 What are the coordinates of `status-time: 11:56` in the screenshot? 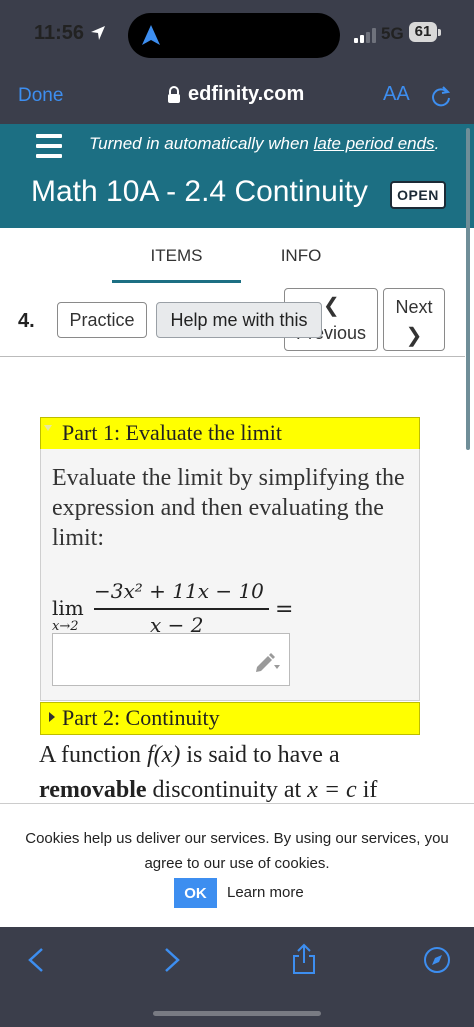 It's located at (59, 33).